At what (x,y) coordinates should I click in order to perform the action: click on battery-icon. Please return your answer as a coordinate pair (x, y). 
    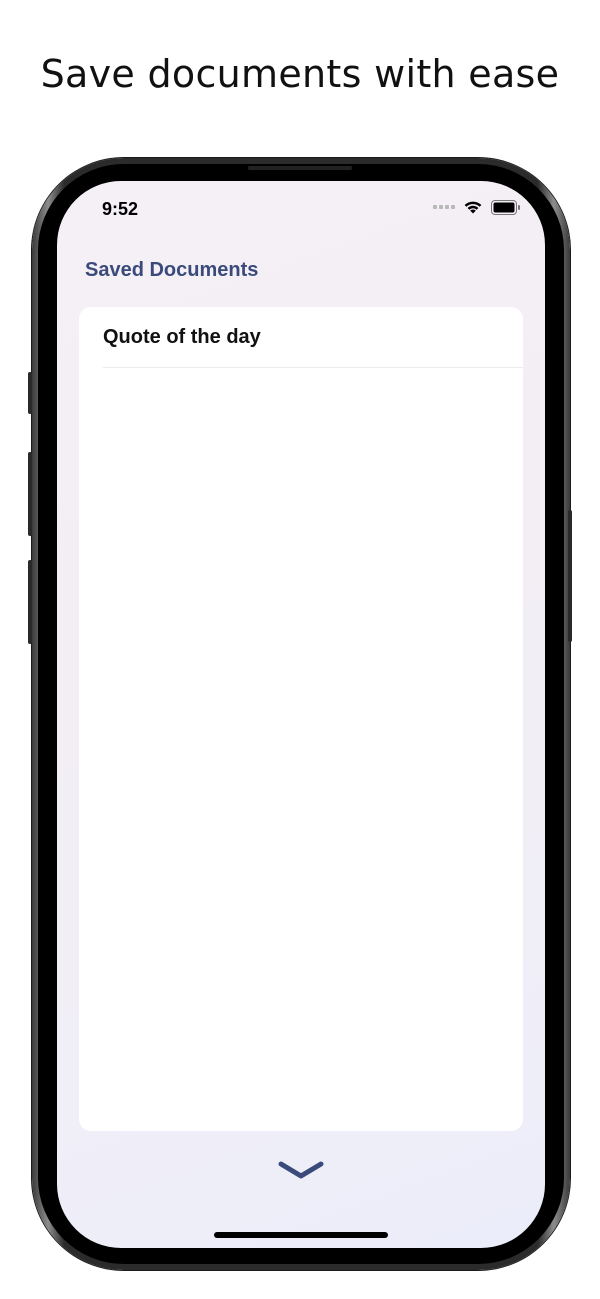
    Looking at the image, I should click on (505, 207).